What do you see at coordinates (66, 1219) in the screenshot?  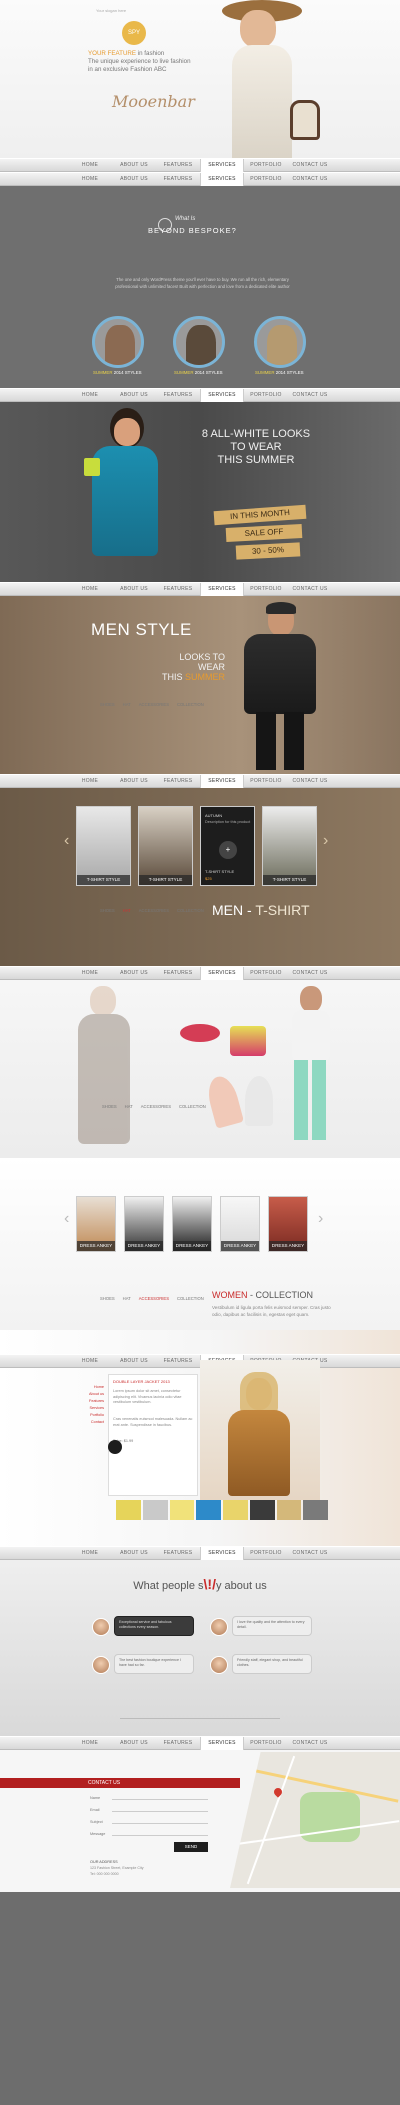 I see `collection-prev-icon: ‹` at bounding box center [66, 1219].